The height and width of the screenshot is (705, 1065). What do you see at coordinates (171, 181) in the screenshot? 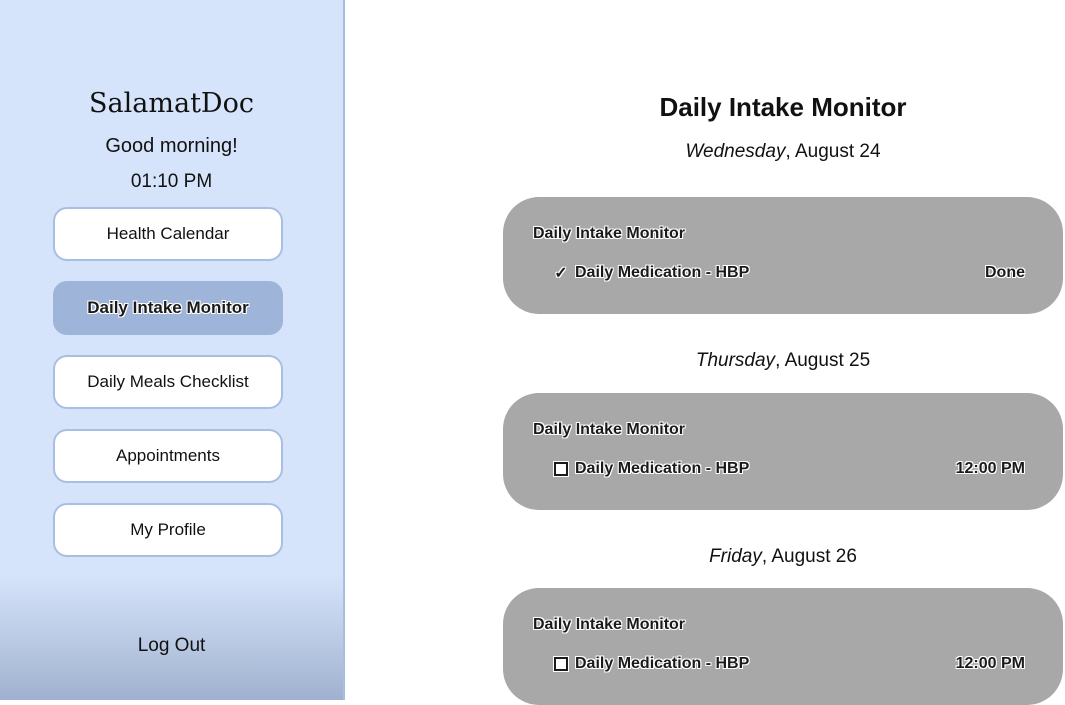
I see `current-time: 01:10 PM` at bounding box center [171, 181].